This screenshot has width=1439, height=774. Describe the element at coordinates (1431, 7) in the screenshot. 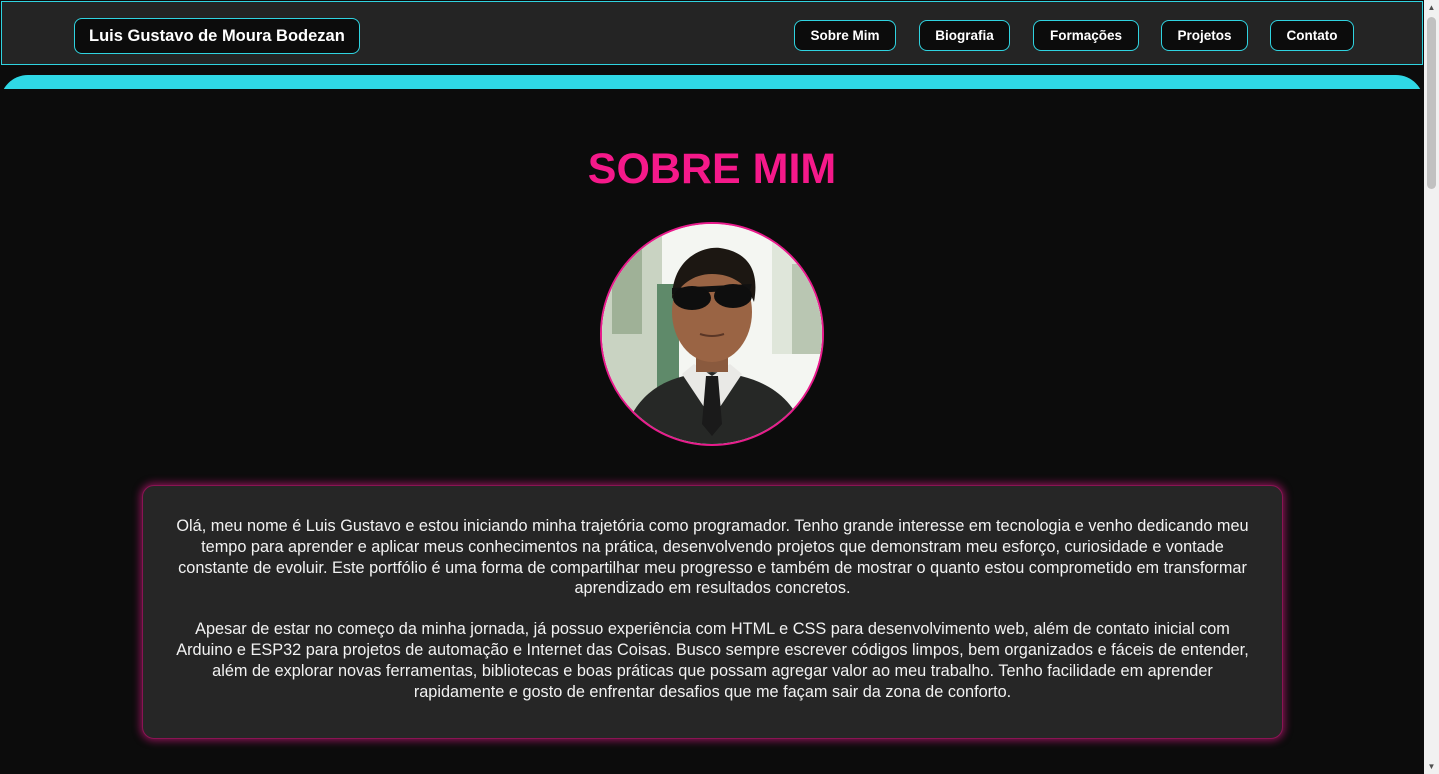

I see `scroll-up-arrow-icon: ▲` at that location.